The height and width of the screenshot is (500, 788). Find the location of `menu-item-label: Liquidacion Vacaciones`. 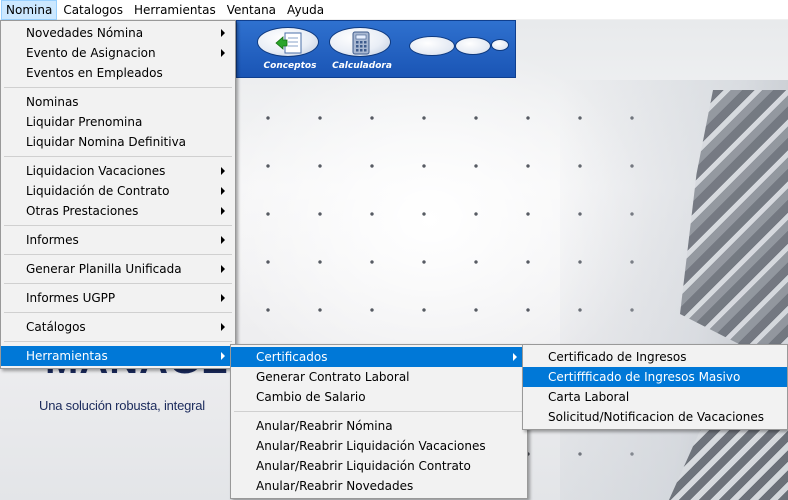

menu-item-label: Liquidacion Vacaciones is located at coordinates (96, 171).